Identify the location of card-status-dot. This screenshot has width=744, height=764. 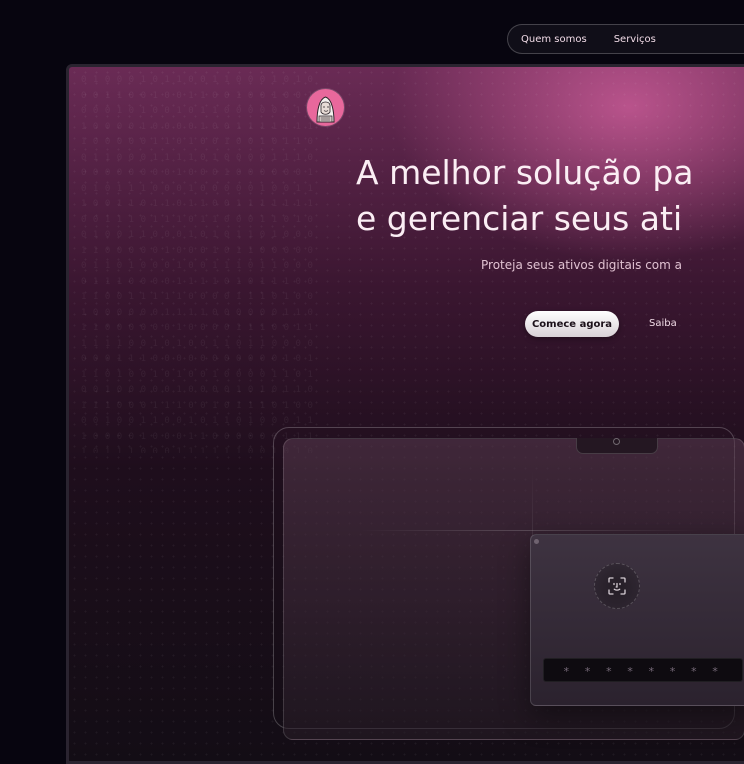
(536, 541).